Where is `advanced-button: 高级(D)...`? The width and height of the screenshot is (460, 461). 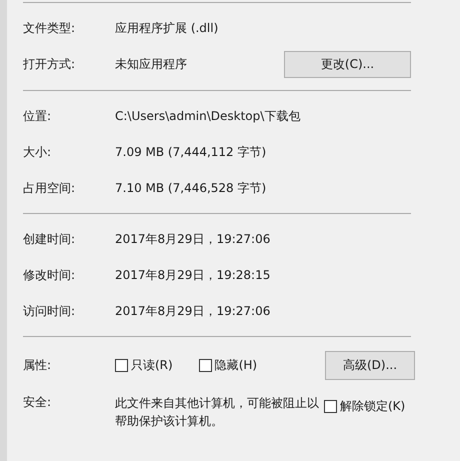 advanced-button: 高级(D)... is located at coordinates (370, 365).